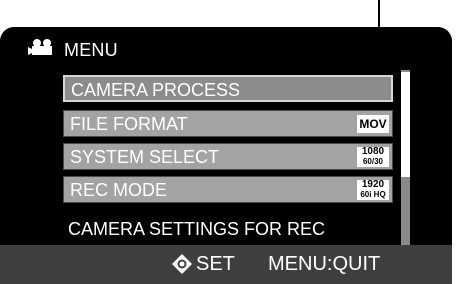  Describe the element at coordinates (373, 194) in the screenshot. I see `badge-quality: 60i HQ` at that location.